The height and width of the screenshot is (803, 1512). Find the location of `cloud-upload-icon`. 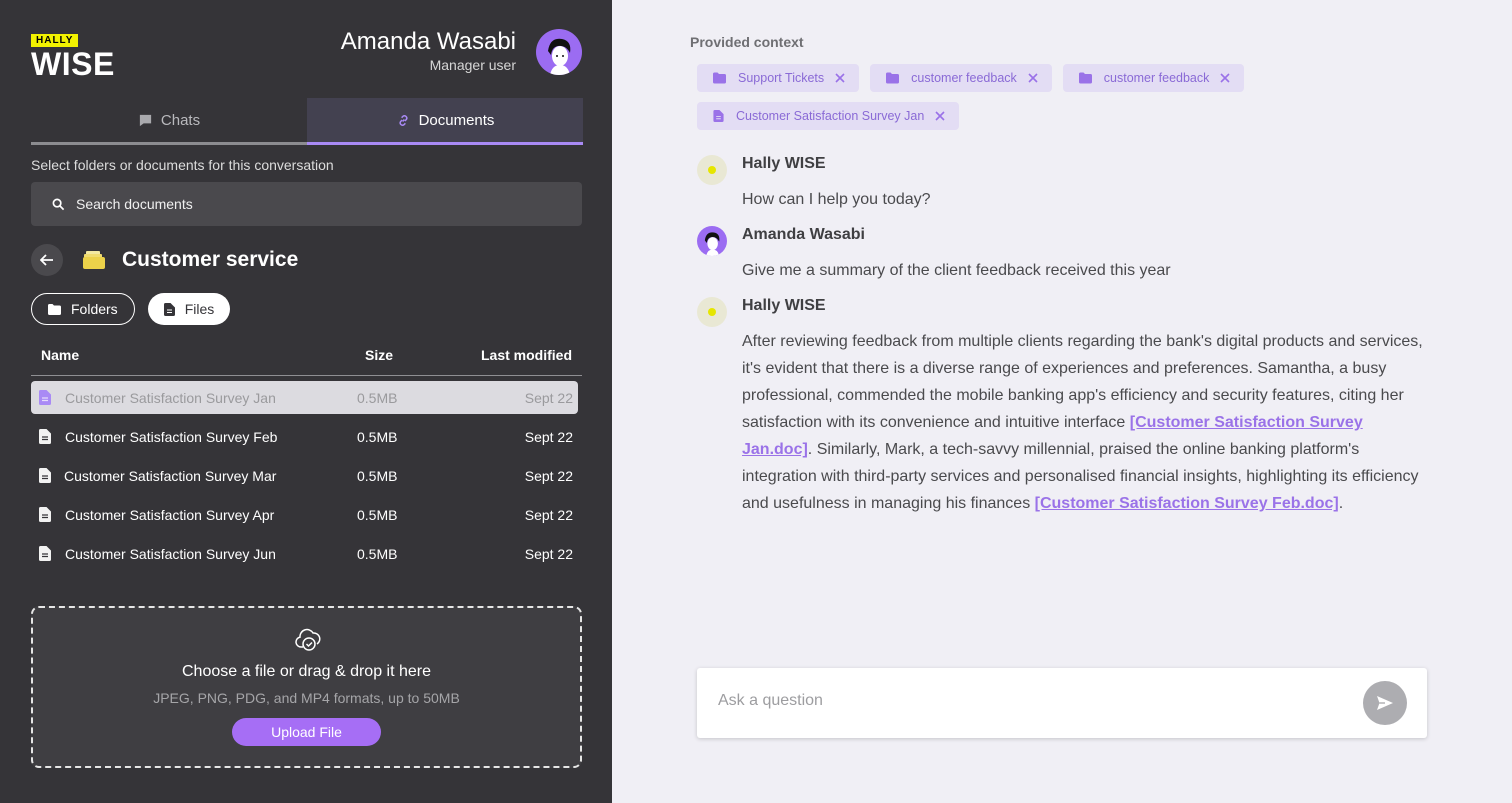

cloud-upload-icon is located at coordinates (308, 639).